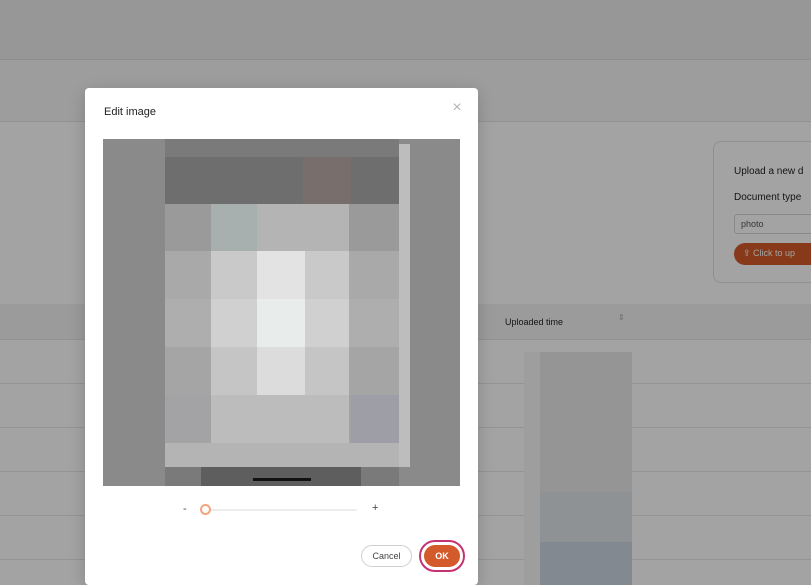 Image resolution: width=811 pixels, height=585 pixels. Describe the element at coordinates (130, 112) in the screenshot. I see `modal-title: Edit image` at that location.